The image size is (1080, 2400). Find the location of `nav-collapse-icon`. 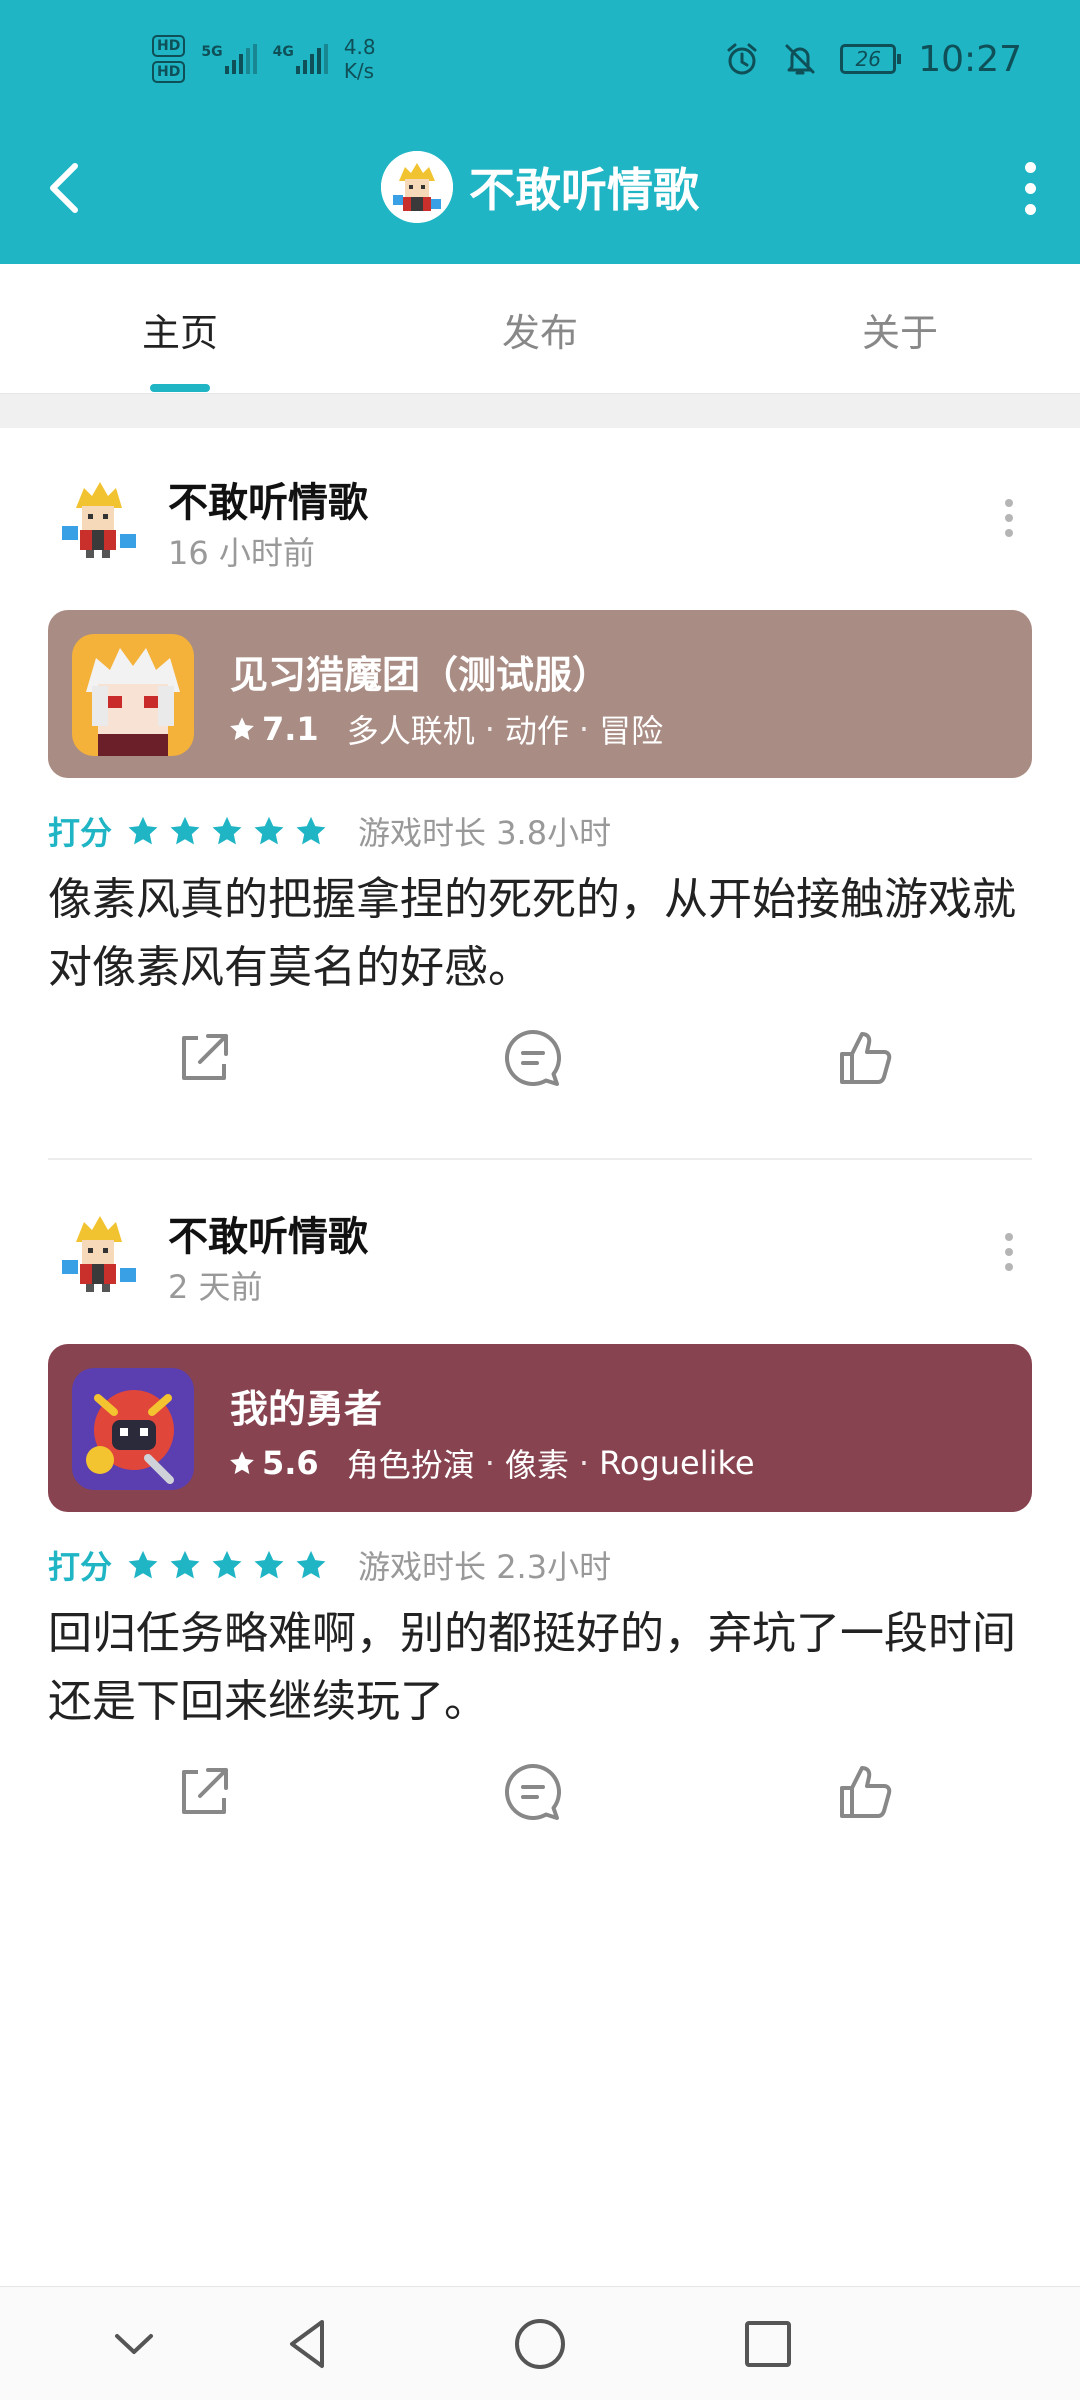

nav-collapse-icon is located at coordinates (134, 2344).